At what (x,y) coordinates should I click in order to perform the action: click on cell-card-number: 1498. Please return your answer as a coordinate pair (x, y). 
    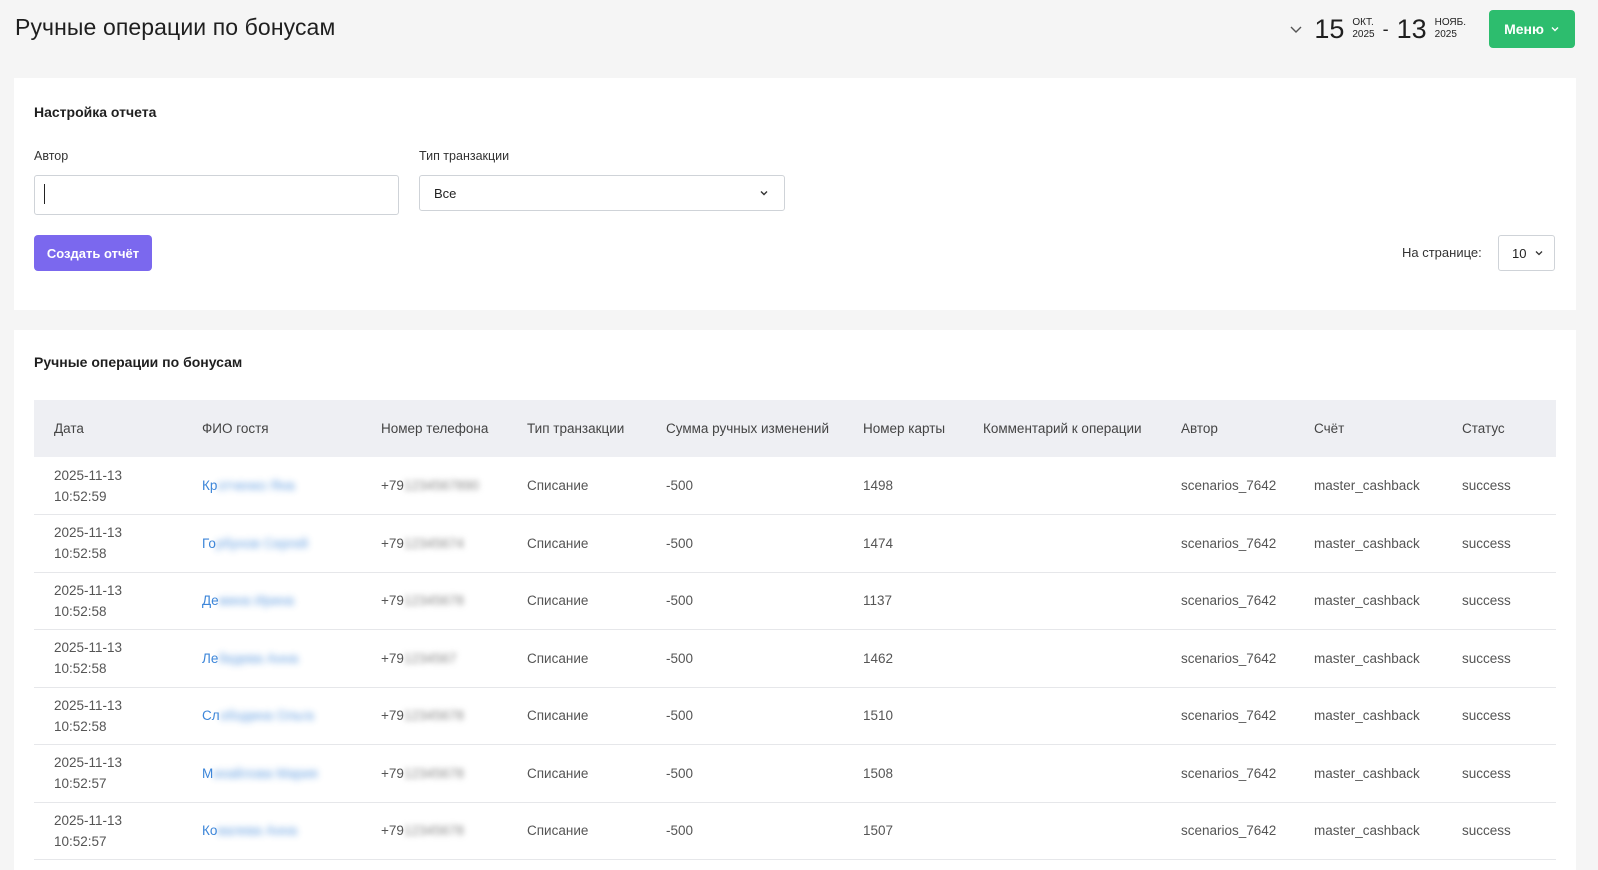
    Looking at the image, I should click on (903, 486).